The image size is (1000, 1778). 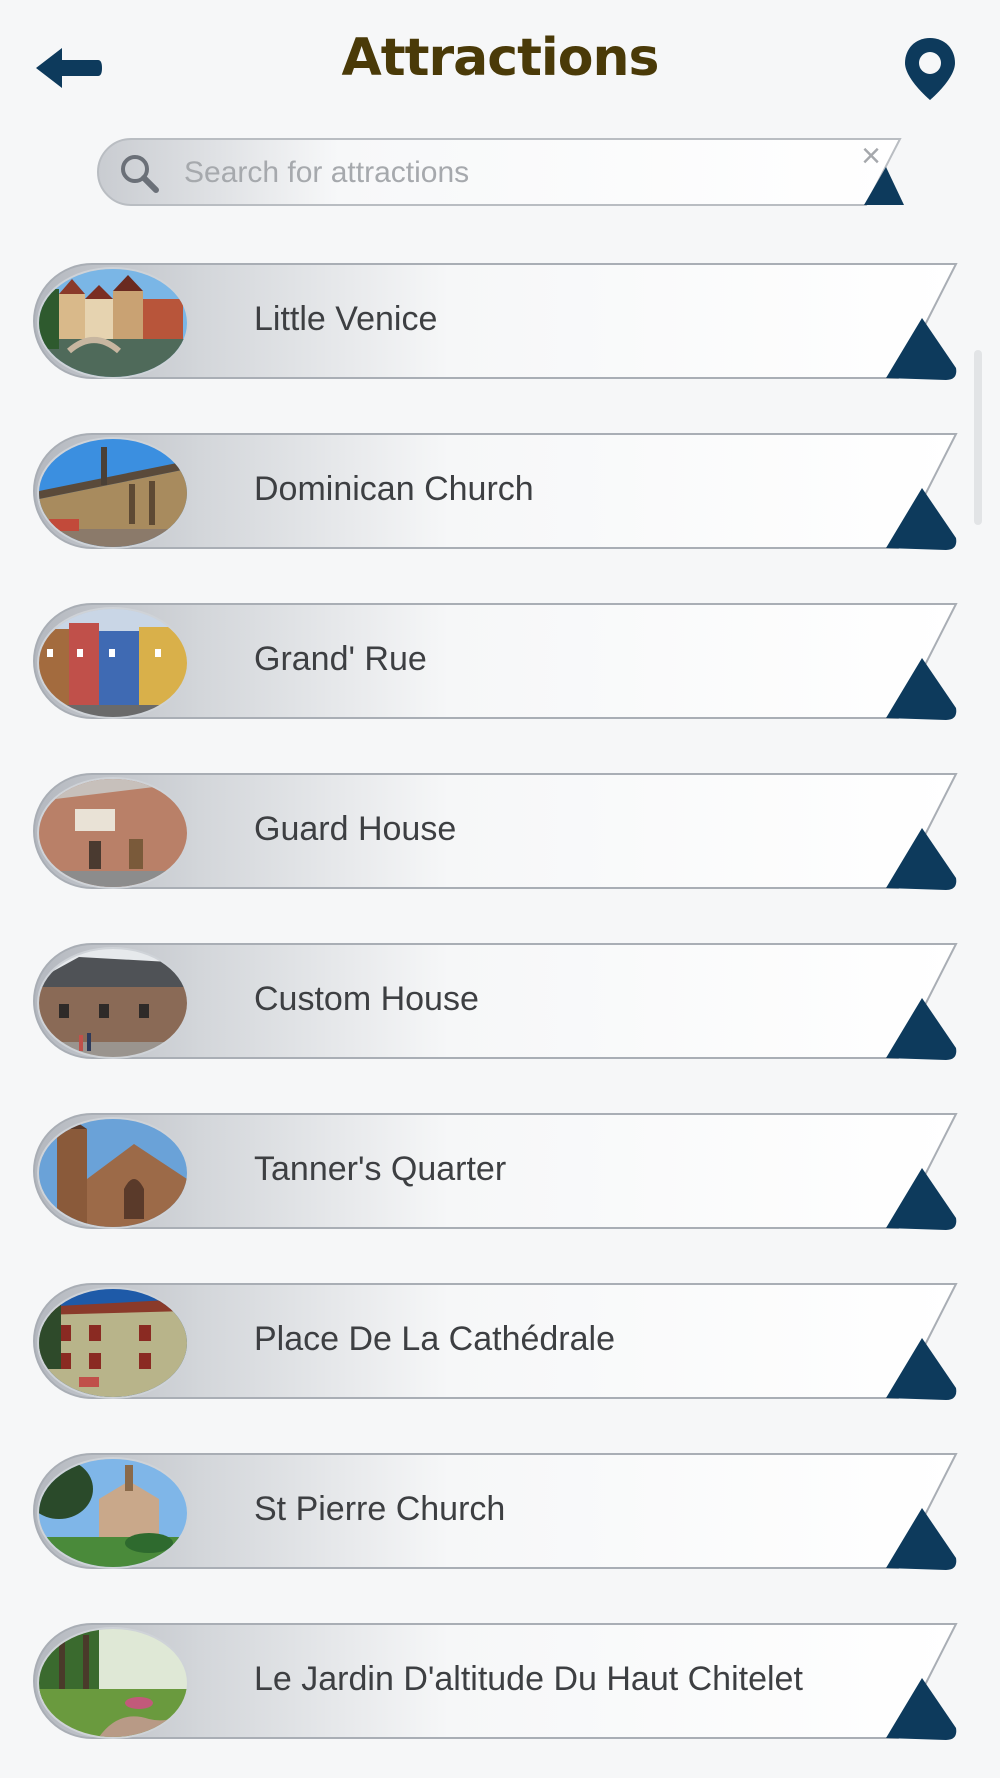 I want to click on list-item: Dominican Church, so click(x=495, y=492).